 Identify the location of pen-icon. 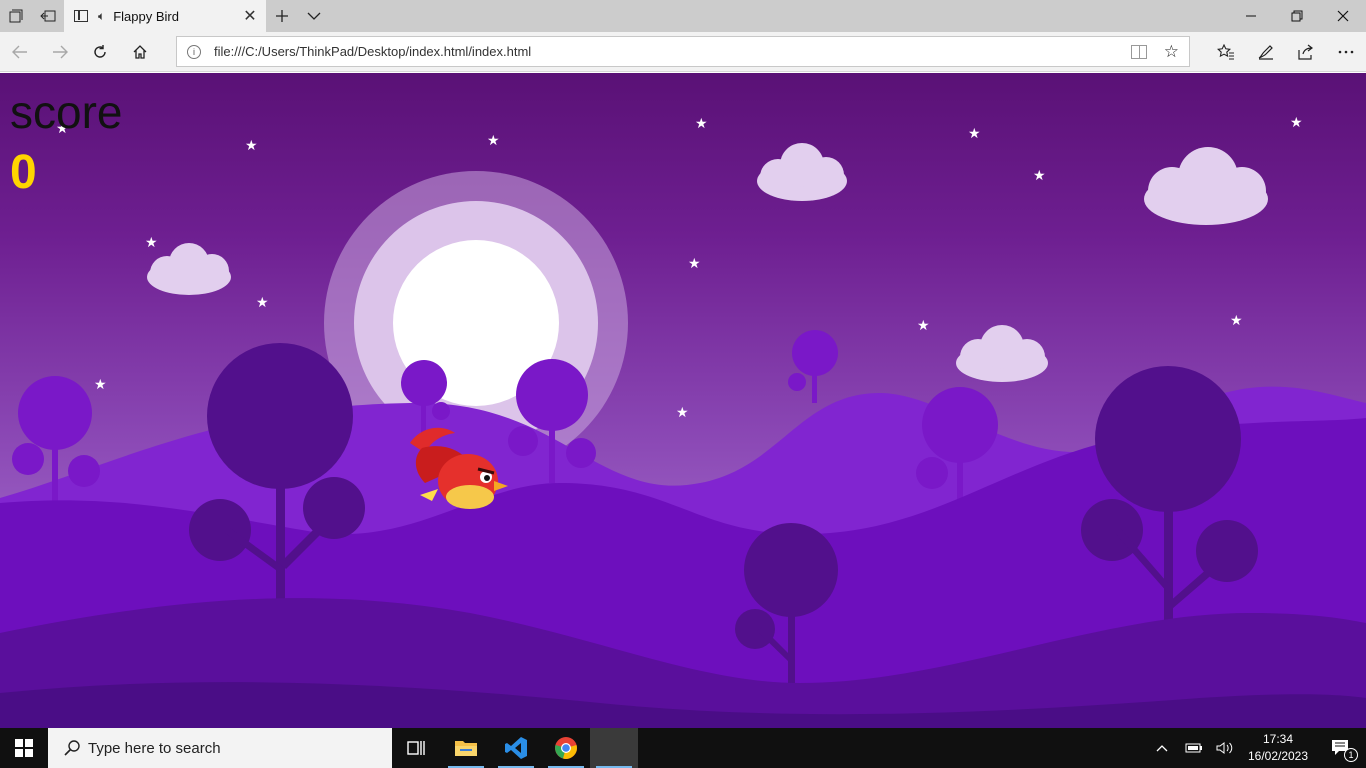
(1266, 52).